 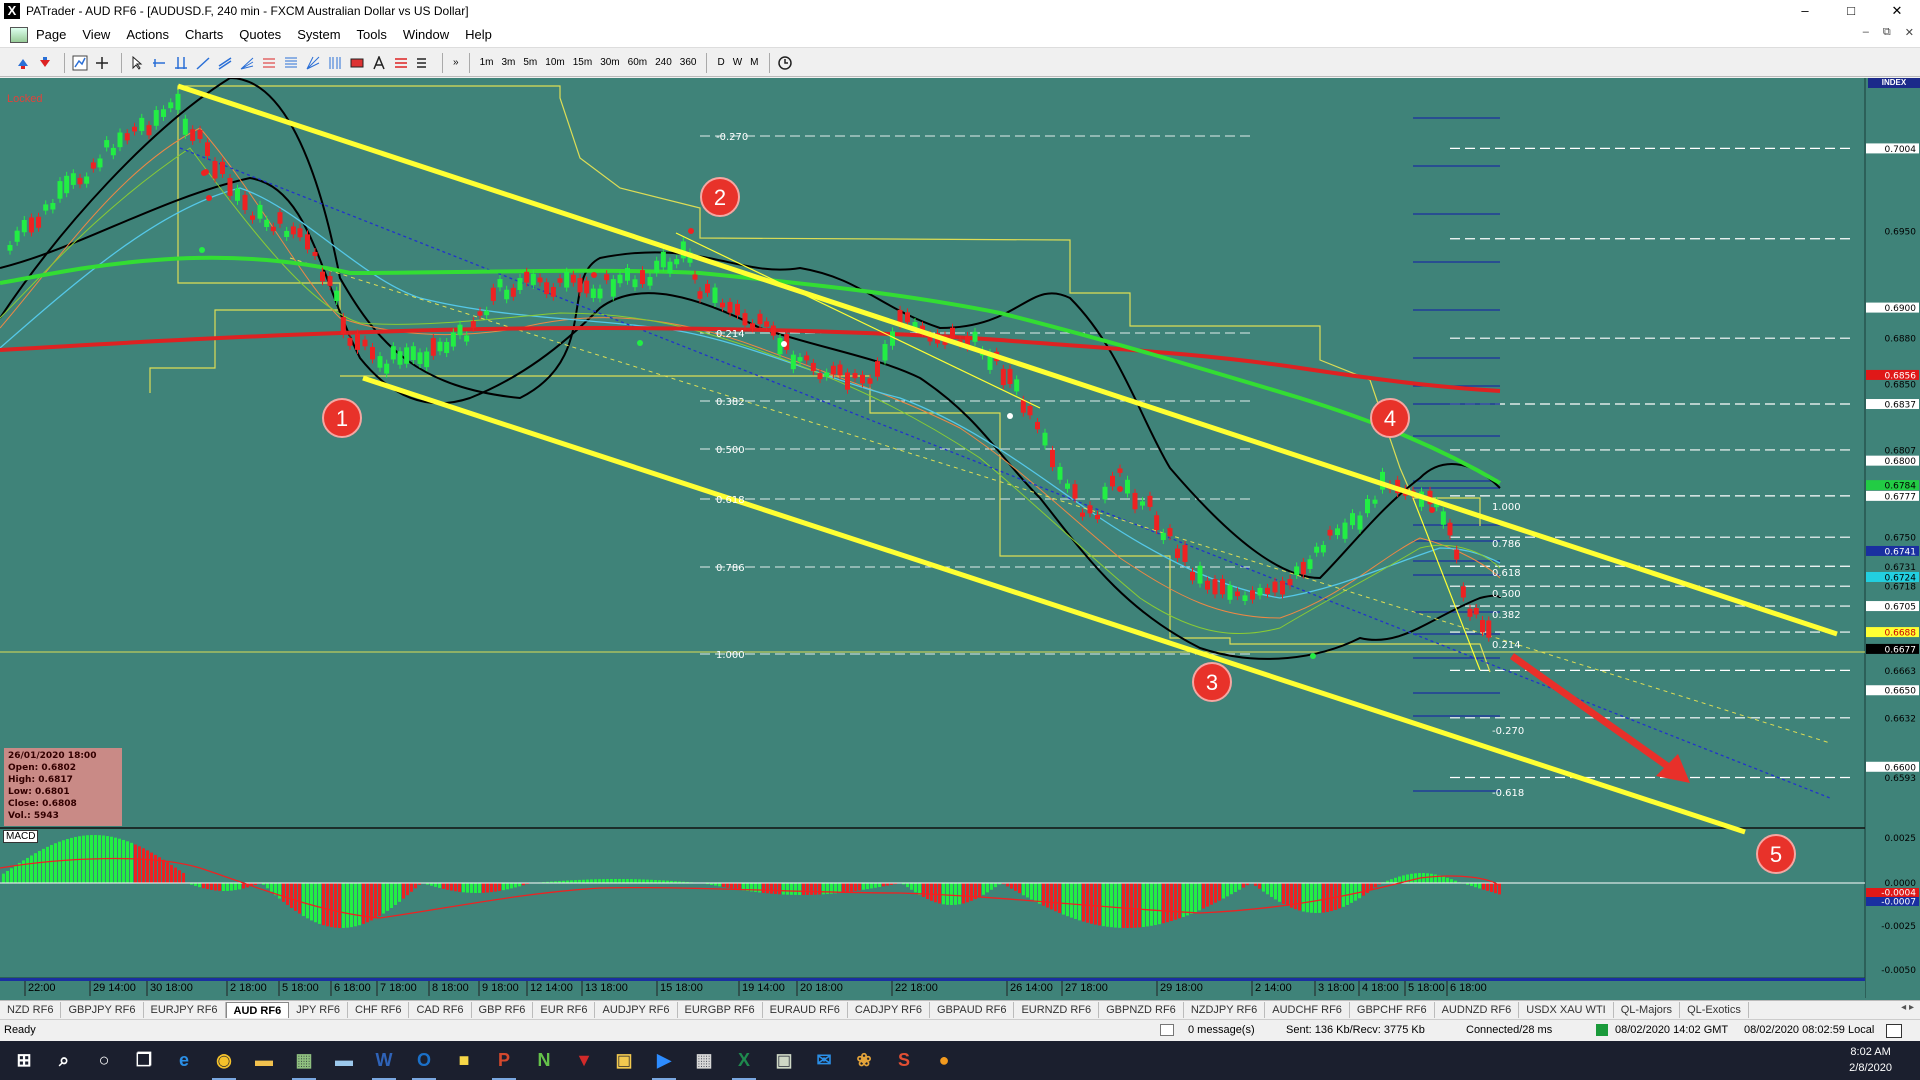 What do you see at coordinates (372, 34) in the screenshot?
I see `menu-tools: Tools` at bounding box center [372, 34].